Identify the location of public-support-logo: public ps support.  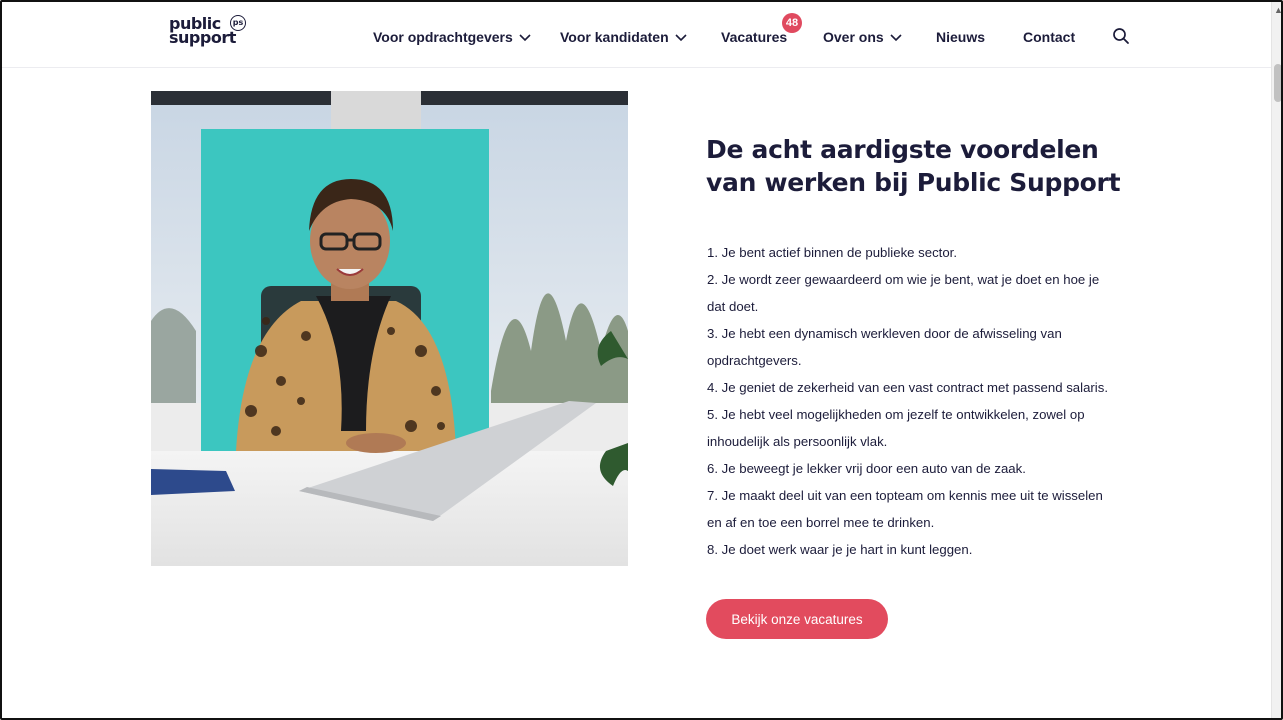
(214, 33).